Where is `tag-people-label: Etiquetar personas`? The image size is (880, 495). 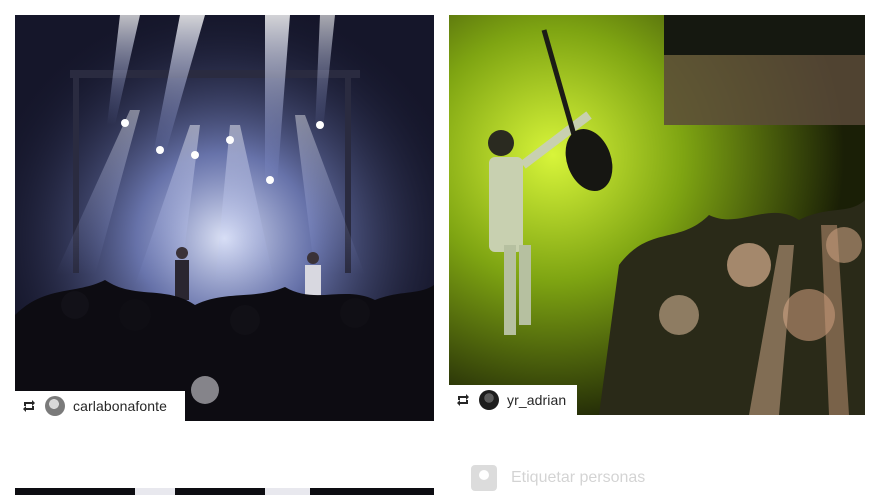
tag-people-label: Etiquetar personas is located at coordinates (578, 477).